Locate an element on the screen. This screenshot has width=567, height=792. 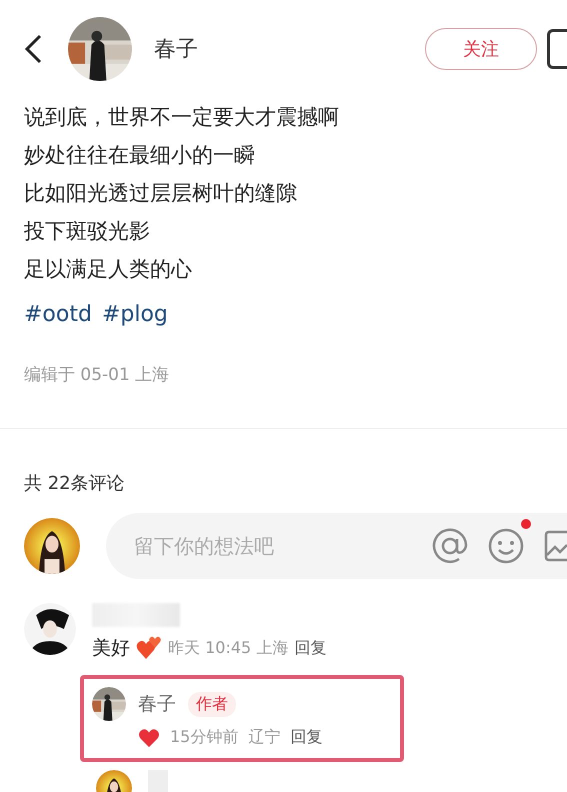
post-text-line: 投下斑驳光影 is located at coordinates (87, 231).